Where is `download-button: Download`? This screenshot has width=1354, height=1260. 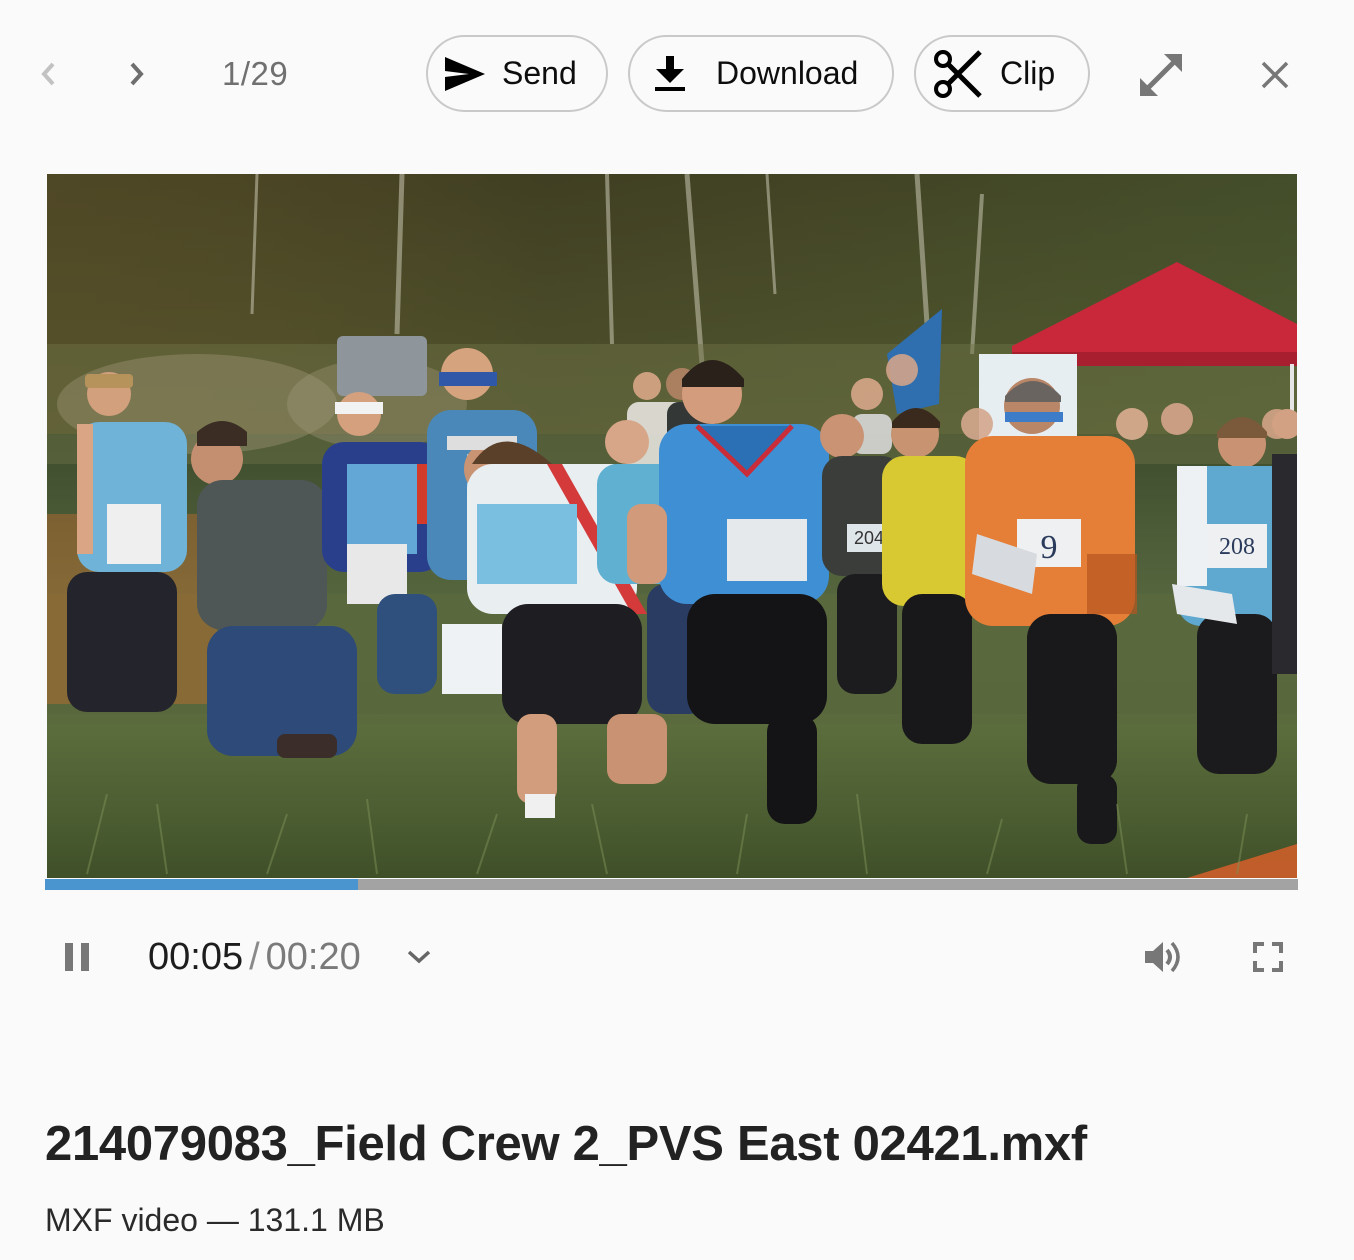
download-button: Download is located at coordinates (761, 73).